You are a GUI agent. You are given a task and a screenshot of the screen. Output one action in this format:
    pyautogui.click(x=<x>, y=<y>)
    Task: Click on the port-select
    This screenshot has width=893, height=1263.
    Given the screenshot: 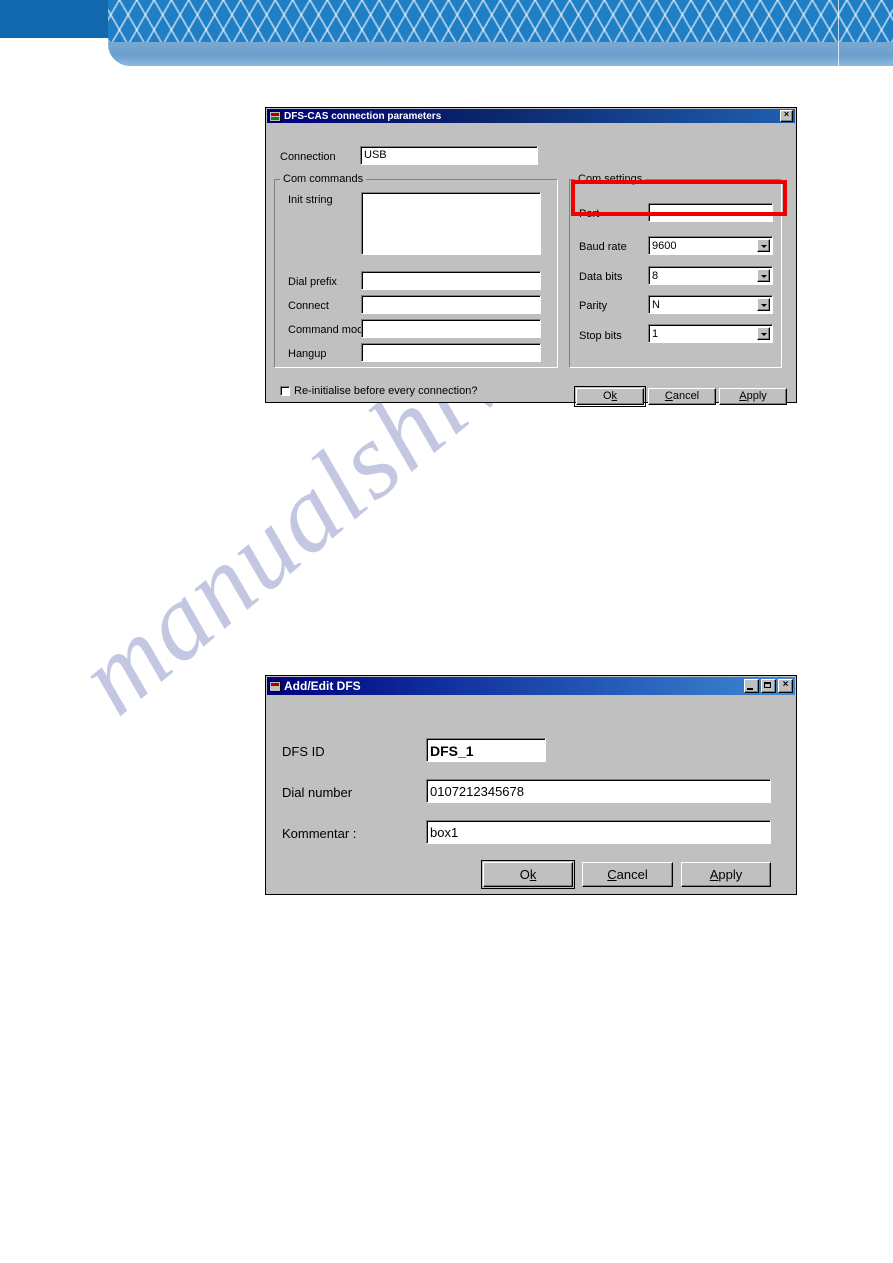 What is the action you would take?
    pyautogui.click(x=710, y=212)
    